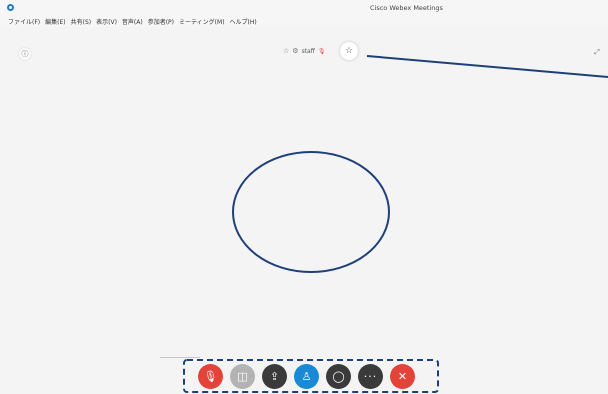 The image size is (608, 394). Describe the element at coordinates (311, 376) in the screenshot. I see `annotation-toolbar-box` at that location.